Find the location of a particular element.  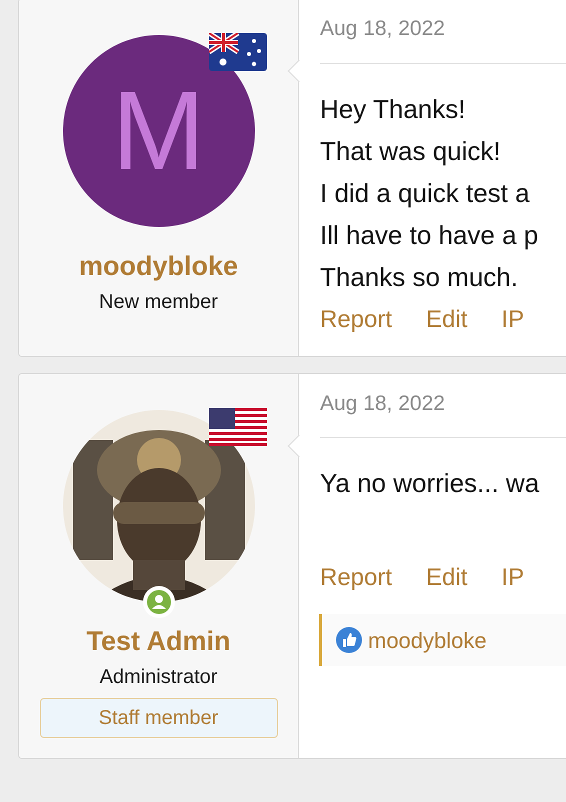

message-line: Ya no worries... wa is located at coordinates (430, 483).